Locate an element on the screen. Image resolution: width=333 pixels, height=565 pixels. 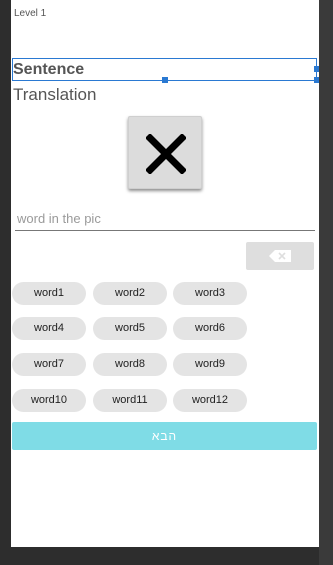
selection-handle is located at coordinates (165, 80).